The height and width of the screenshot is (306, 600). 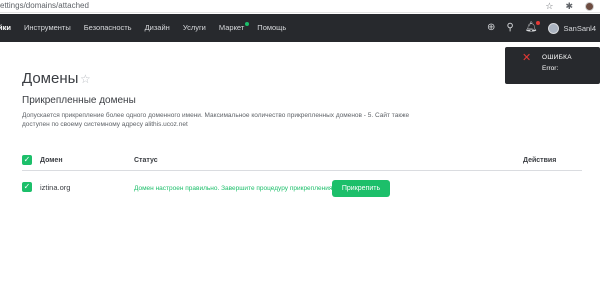 What do you see at coordinates (543, 28) in the screenshot?
I see `nav-actions: ⊕ ⚲ 🔔︎ SanSanl4` at bounding box center [543, 28].